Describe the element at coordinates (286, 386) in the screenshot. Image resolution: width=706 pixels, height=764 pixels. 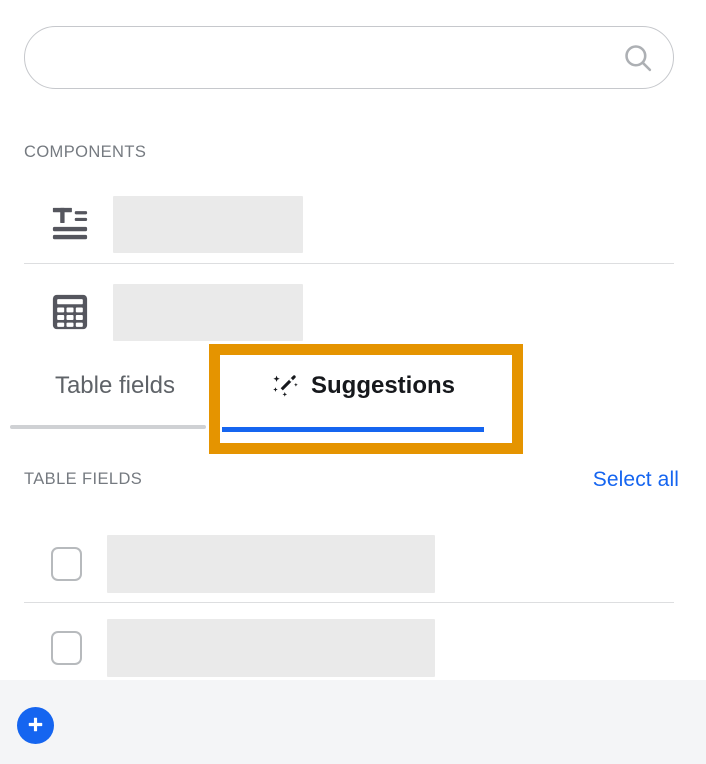
I see `magic-wand-icon` at that location.